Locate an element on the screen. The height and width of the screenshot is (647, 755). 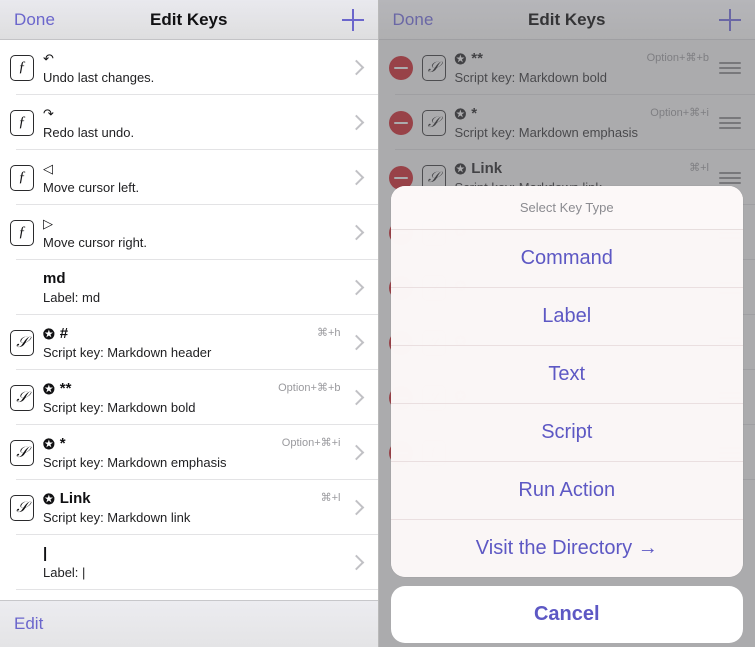
table-row: md Label: md is located at coordinates (189, 287).